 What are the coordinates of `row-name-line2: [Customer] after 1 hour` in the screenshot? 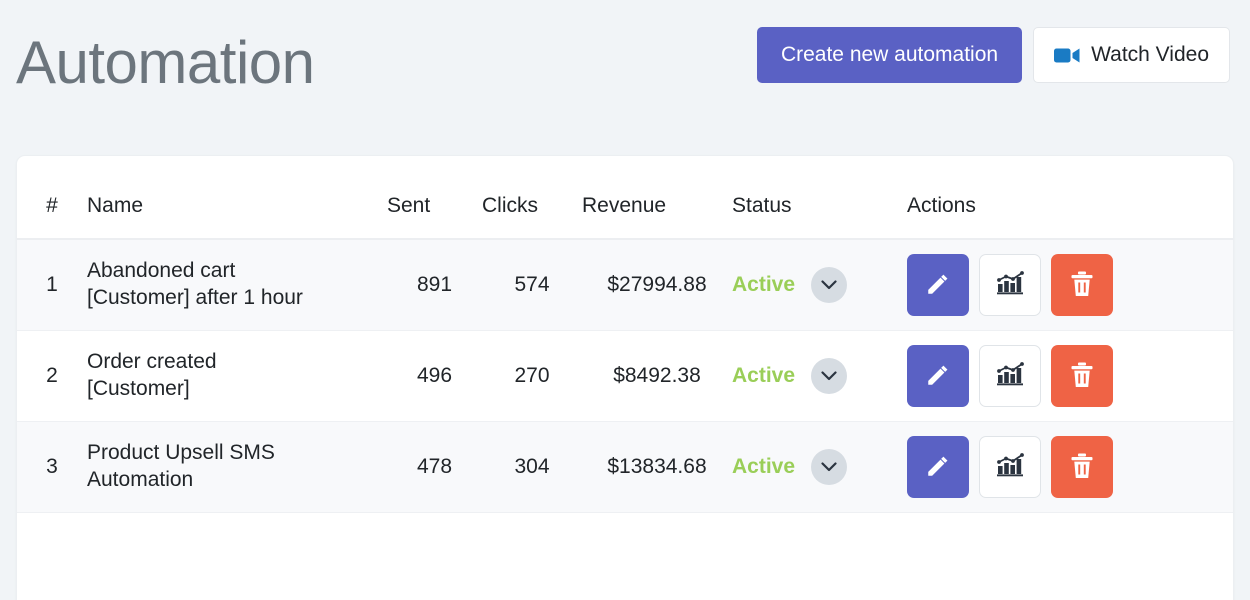 It's located at (195, 297).